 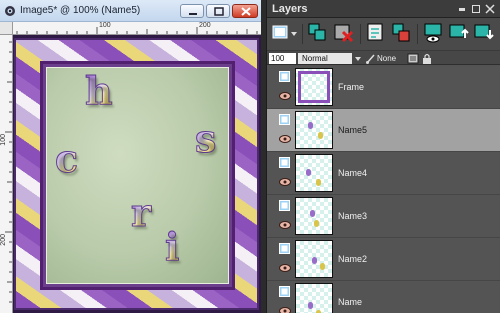 What do you see at coordinates (10, 11) in the screenshot?
I see `image-document-icon` at bounding box center [10, 11].